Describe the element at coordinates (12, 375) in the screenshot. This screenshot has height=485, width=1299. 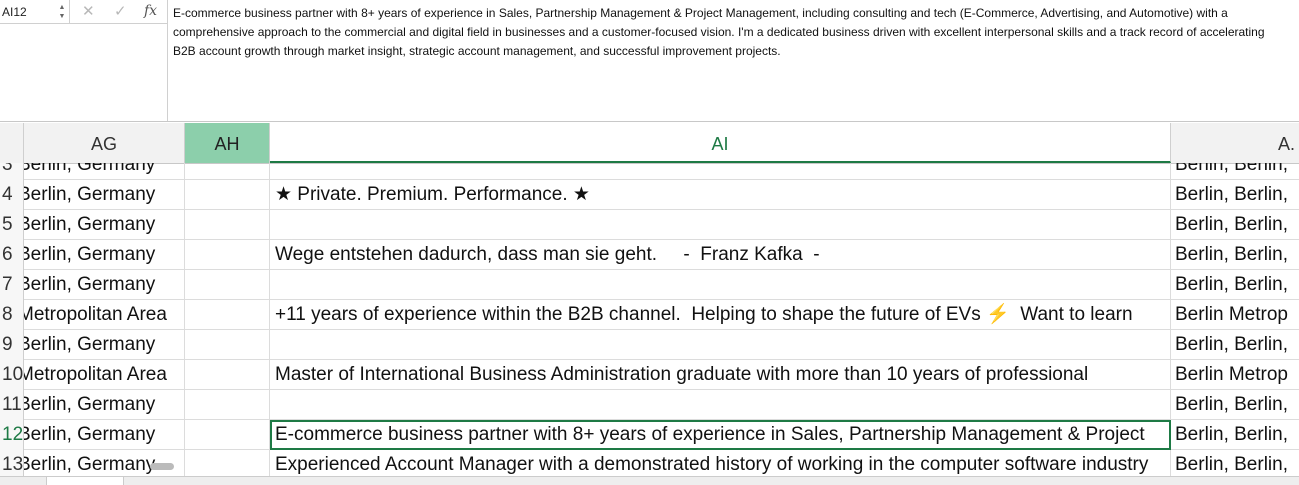
I see `row-header: 10` at that location.